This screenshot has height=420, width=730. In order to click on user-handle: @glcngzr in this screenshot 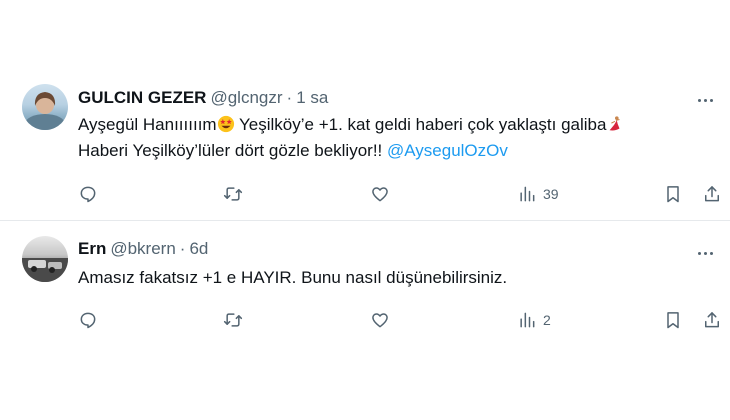, I will do `click(246, 97)`.